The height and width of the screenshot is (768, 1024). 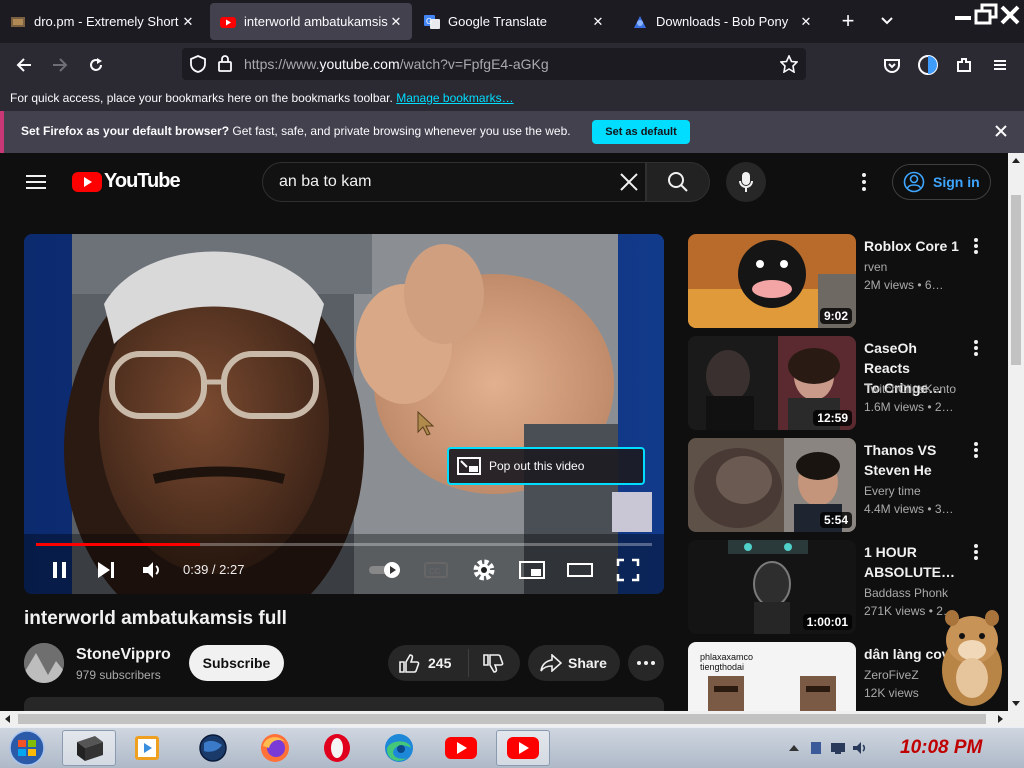 What do you see at coordinates (574, 663) in the screenshot?
I see `share-button: Share` at bounding box center [574, 663].